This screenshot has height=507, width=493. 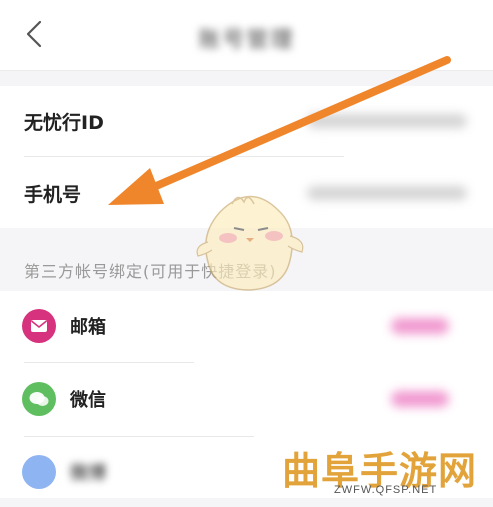 I want to click on wechat-icon, so click(x=39, y=399).